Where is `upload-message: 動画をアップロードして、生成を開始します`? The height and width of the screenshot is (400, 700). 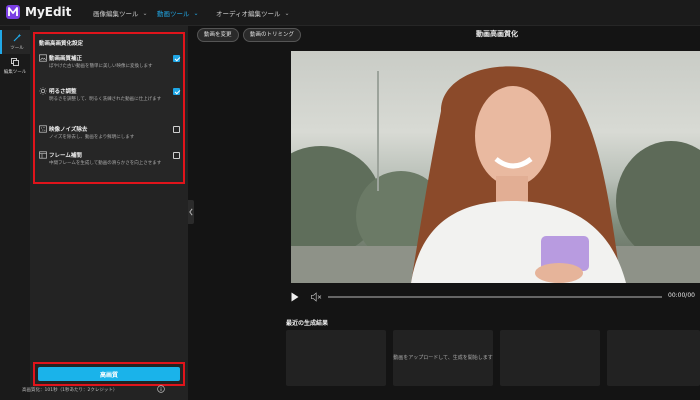 upload-message: 動画をアップロードして、生成を開始します is located at coordinates (443, 358).